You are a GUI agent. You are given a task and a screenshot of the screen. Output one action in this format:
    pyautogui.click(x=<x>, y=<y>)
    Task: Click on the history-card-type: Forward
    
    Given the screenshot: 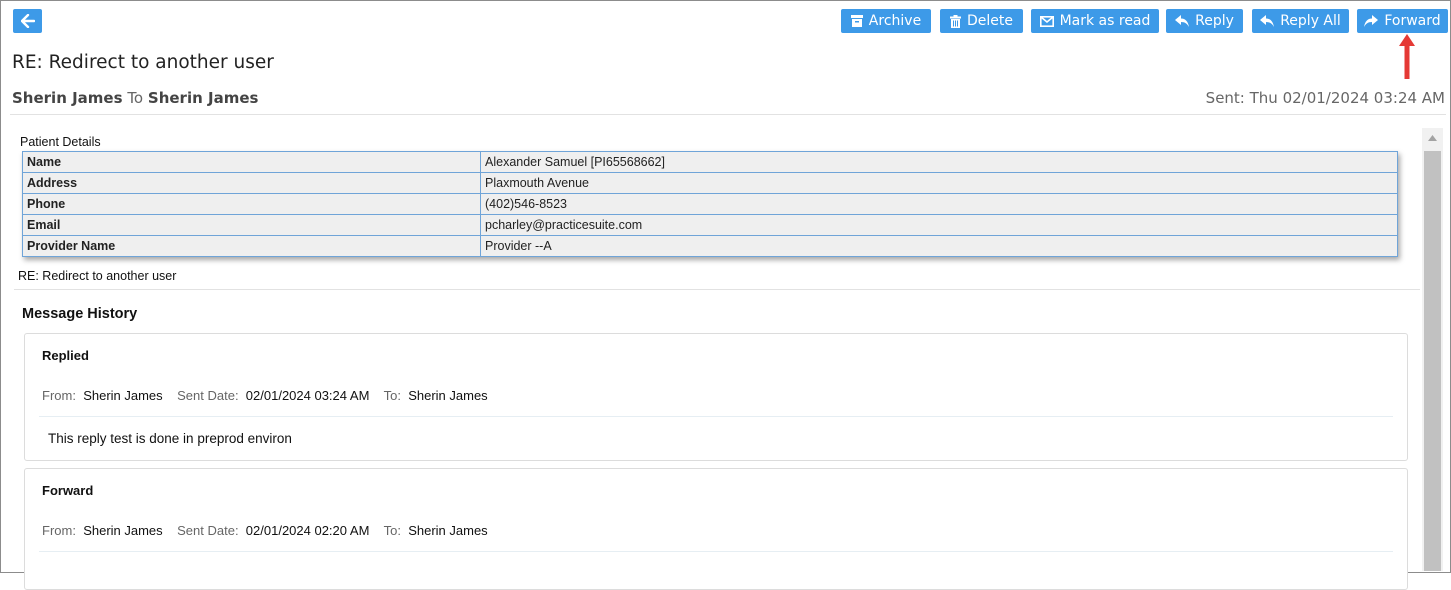 What is the action you would take?
    pyautogui.click(x=68, y=490)
    